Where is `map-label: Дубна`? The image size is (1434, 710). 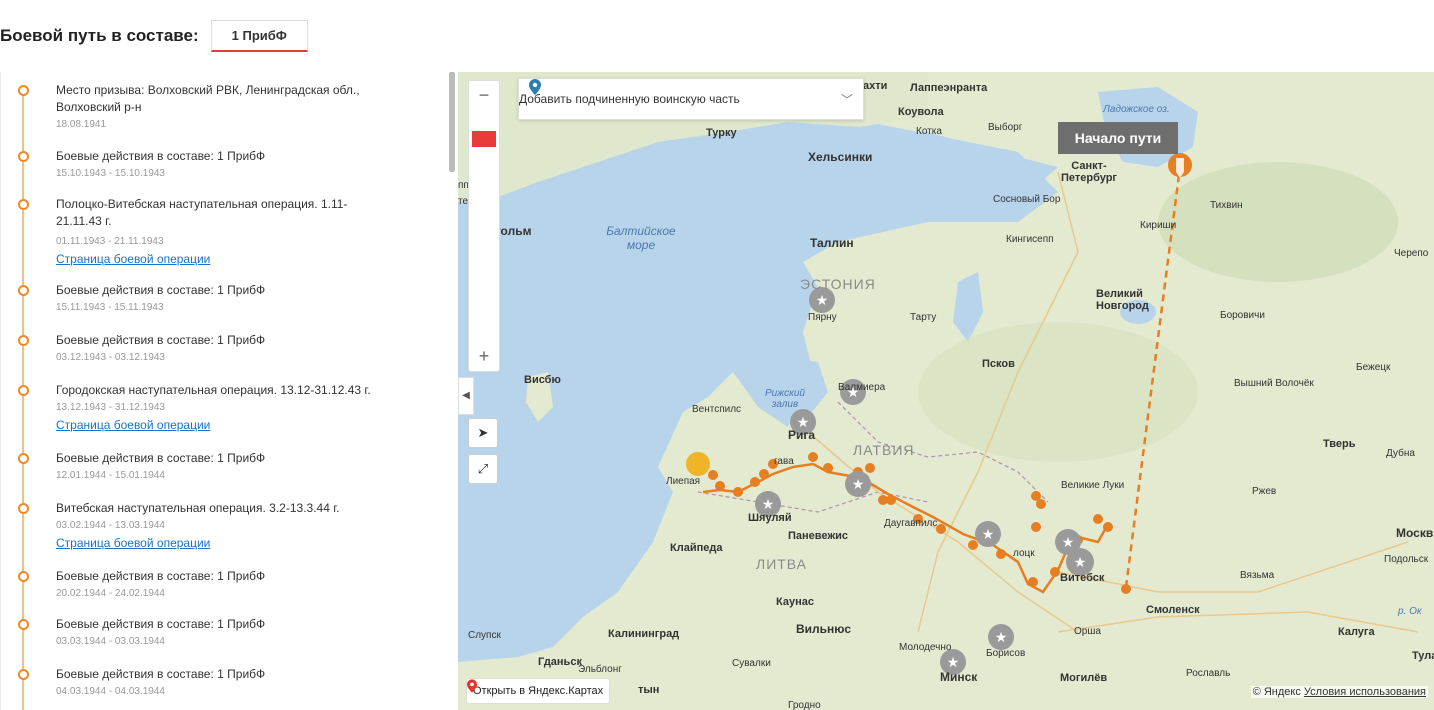
map-label: Дубна is located at coordinates (1400, 453).